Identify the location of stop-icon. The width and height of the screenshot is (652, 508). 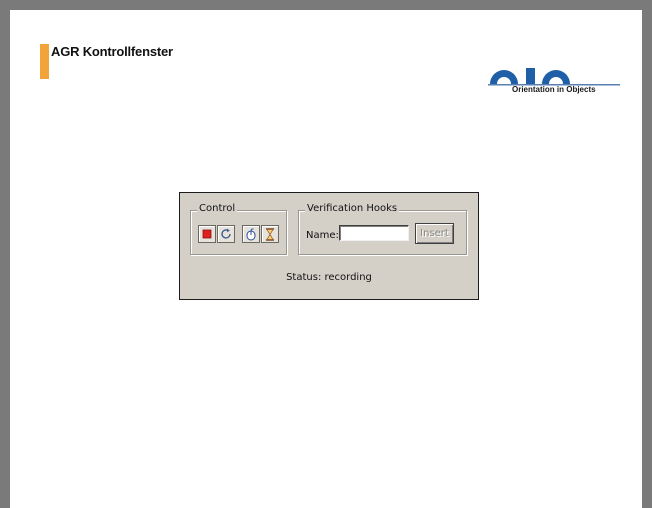
(207, 234).